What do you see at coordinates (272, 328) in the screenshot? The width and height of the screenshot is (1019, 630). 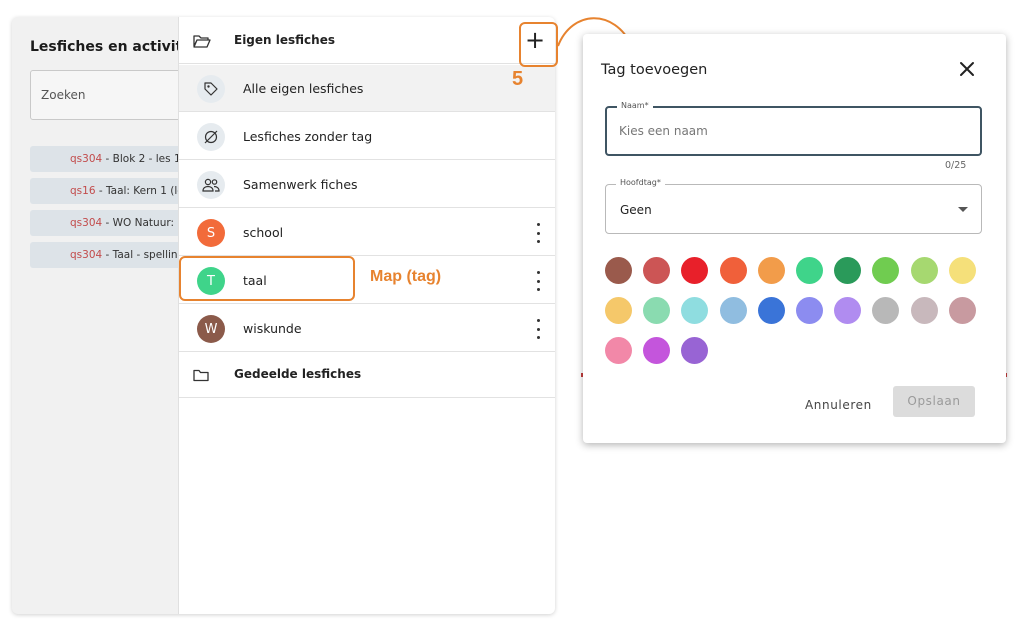 I see `tag-label: wiskunde` at bounding box center [272, 328].